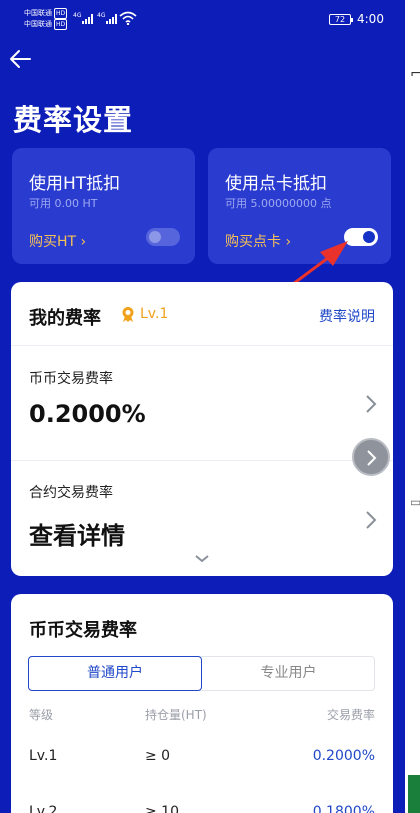  What do you see at coordinates (103, 206) in the screenshot?
I see `ht-deduction-card: 使用HT抵扣 可用 0.00 HT 购买HT ›` at bounding box center [103, 206].